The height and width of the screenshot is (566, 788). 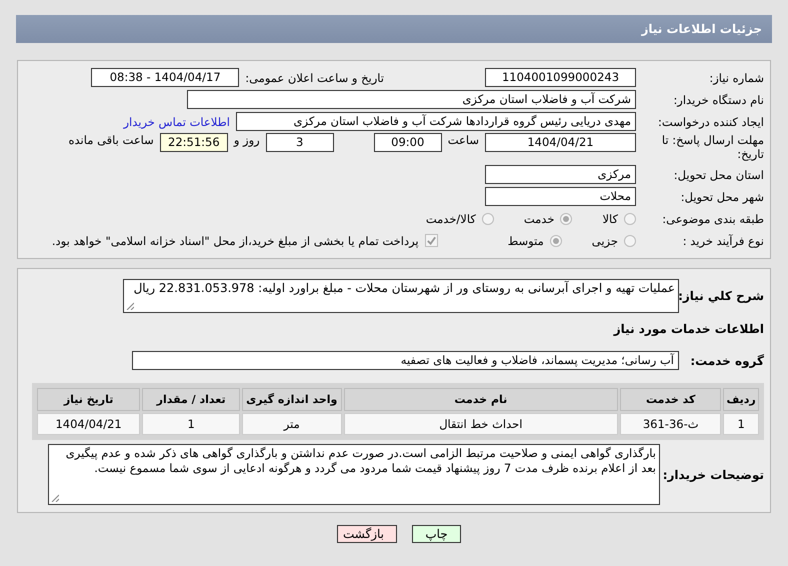 I want to click on deadline-time-field: 09:00, so click(x=408, y=142).